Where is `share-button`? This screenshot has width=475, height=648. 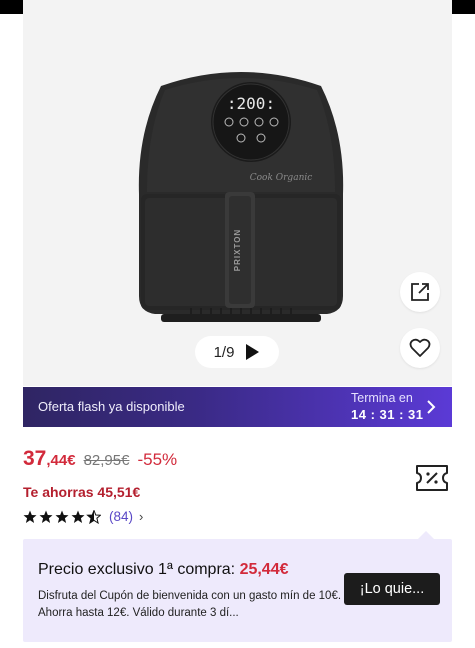
share-button is located at coordinates (420, 292).